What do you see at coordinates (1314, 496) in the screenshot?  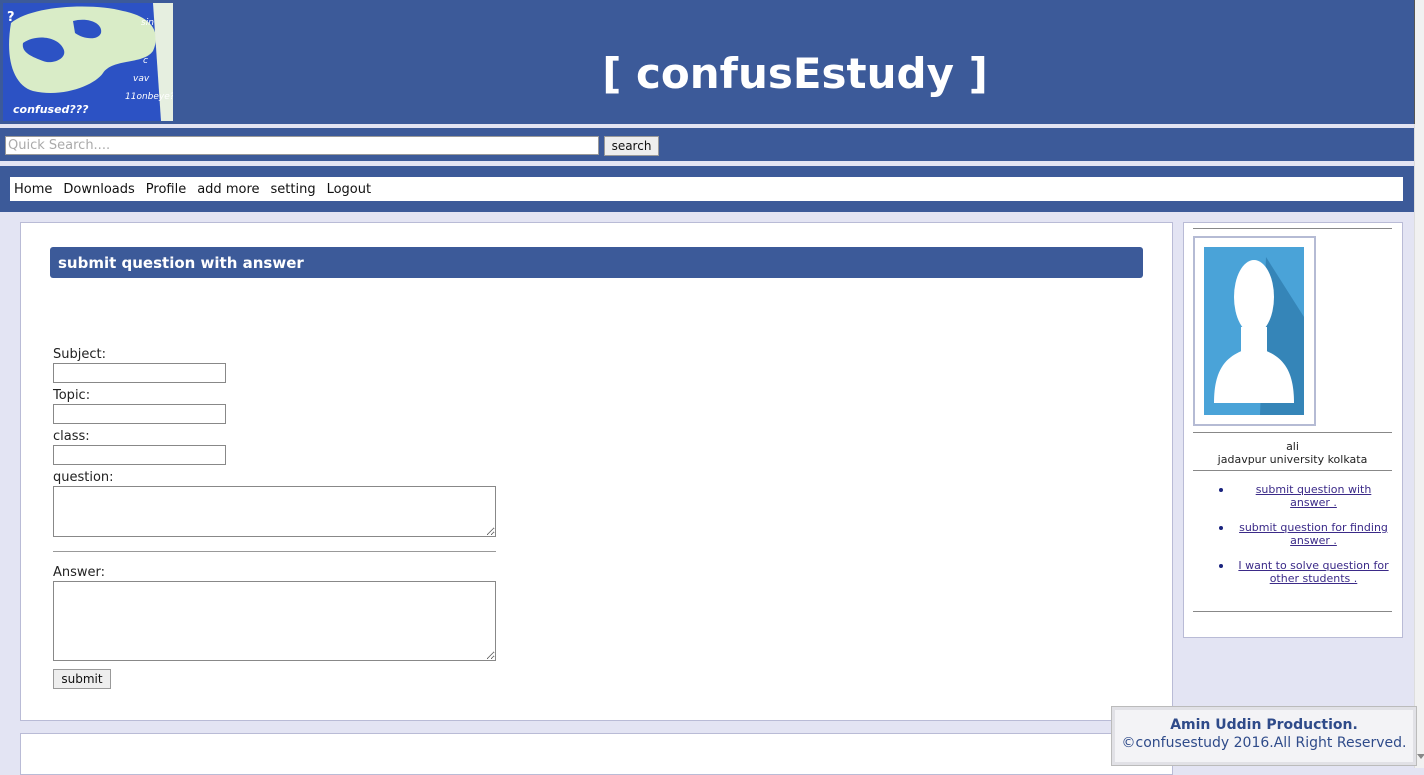 I see `submit-with-answer-link: submit question with answer .` at bounding box center [1314, 496].